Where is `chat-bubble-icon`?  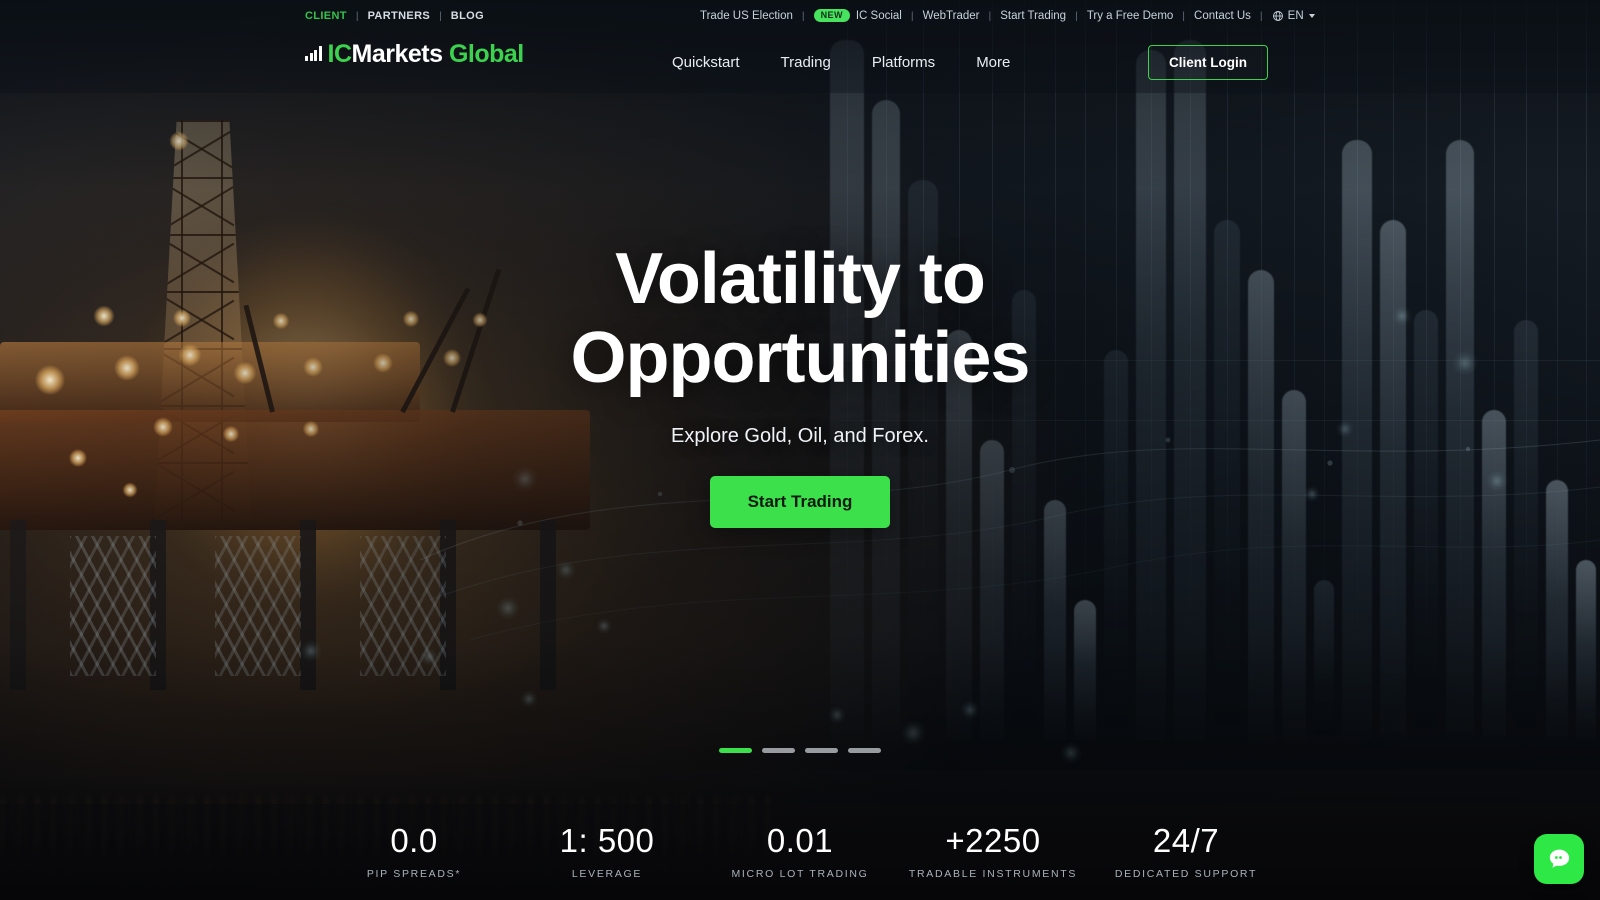 chat-bubble-icon is located at coordinates (1559, 858).